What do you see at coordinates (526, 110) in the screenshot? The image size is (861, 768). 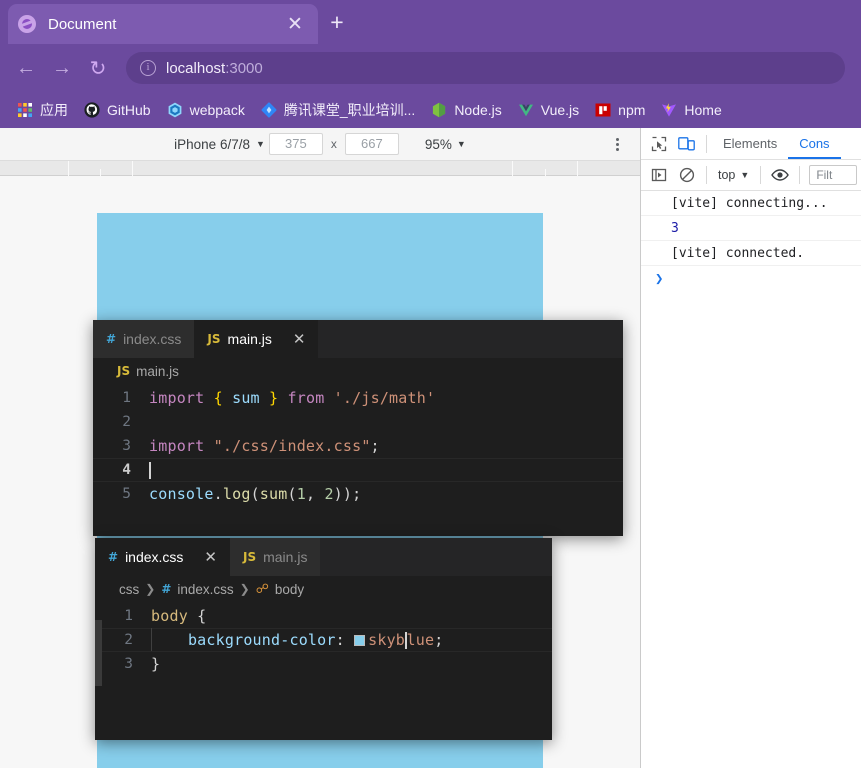 I see `vuejs-icon` at bounding box center [526, 110].